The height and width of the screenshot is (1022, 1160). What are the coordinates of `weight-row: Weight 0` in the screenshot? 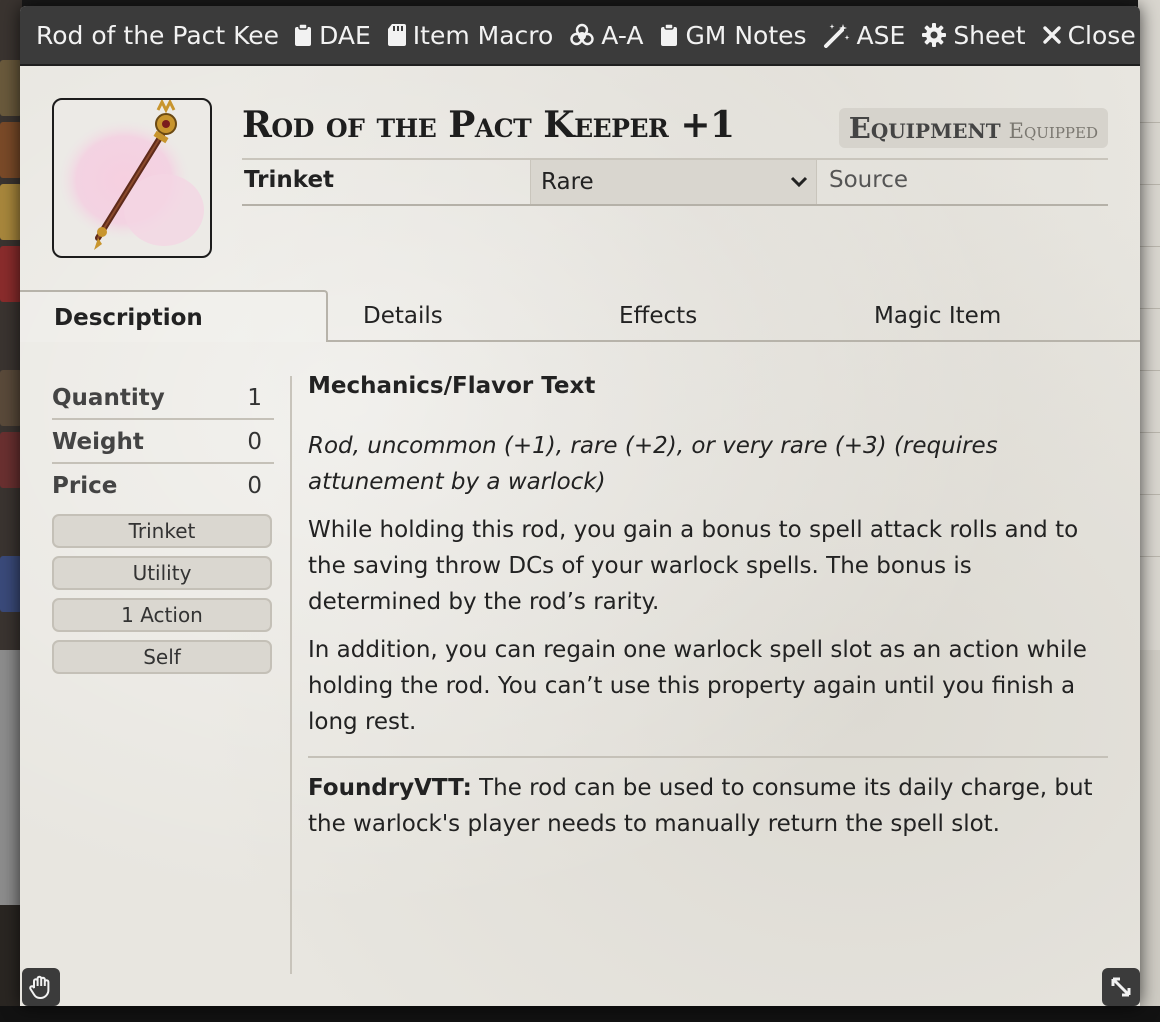 It's located at (163, 443).